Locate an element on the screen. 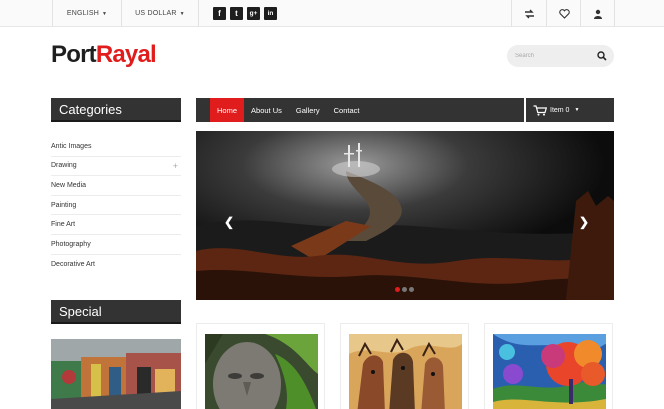 Image resolution: width=664 pixels, height=409 pixels. category-item: Decorative Art is located at coordinates (116, 265).